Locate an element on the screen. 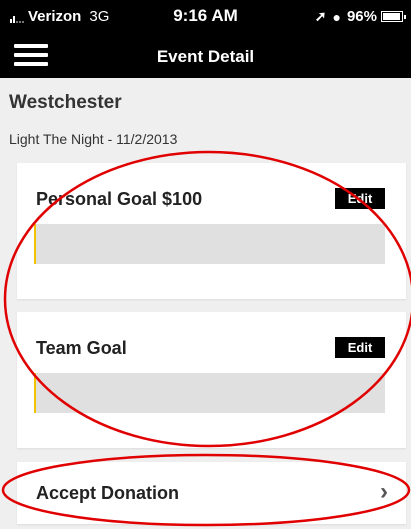 This screenshot has height=529, width=411. battery-icon is located at coordinates (393, 16).